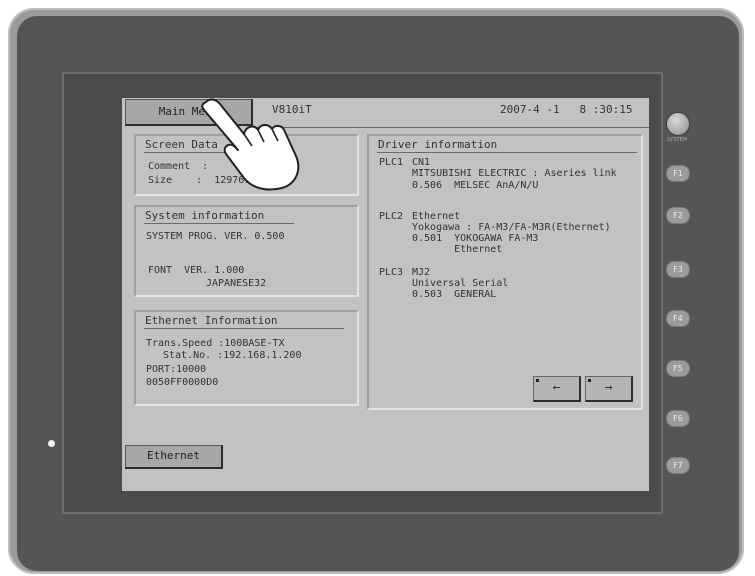  What do you see at coordinates (677, 140) in the screenshot?
I see `system-button-label: SYSTEM` at bounding box center [677, 140].